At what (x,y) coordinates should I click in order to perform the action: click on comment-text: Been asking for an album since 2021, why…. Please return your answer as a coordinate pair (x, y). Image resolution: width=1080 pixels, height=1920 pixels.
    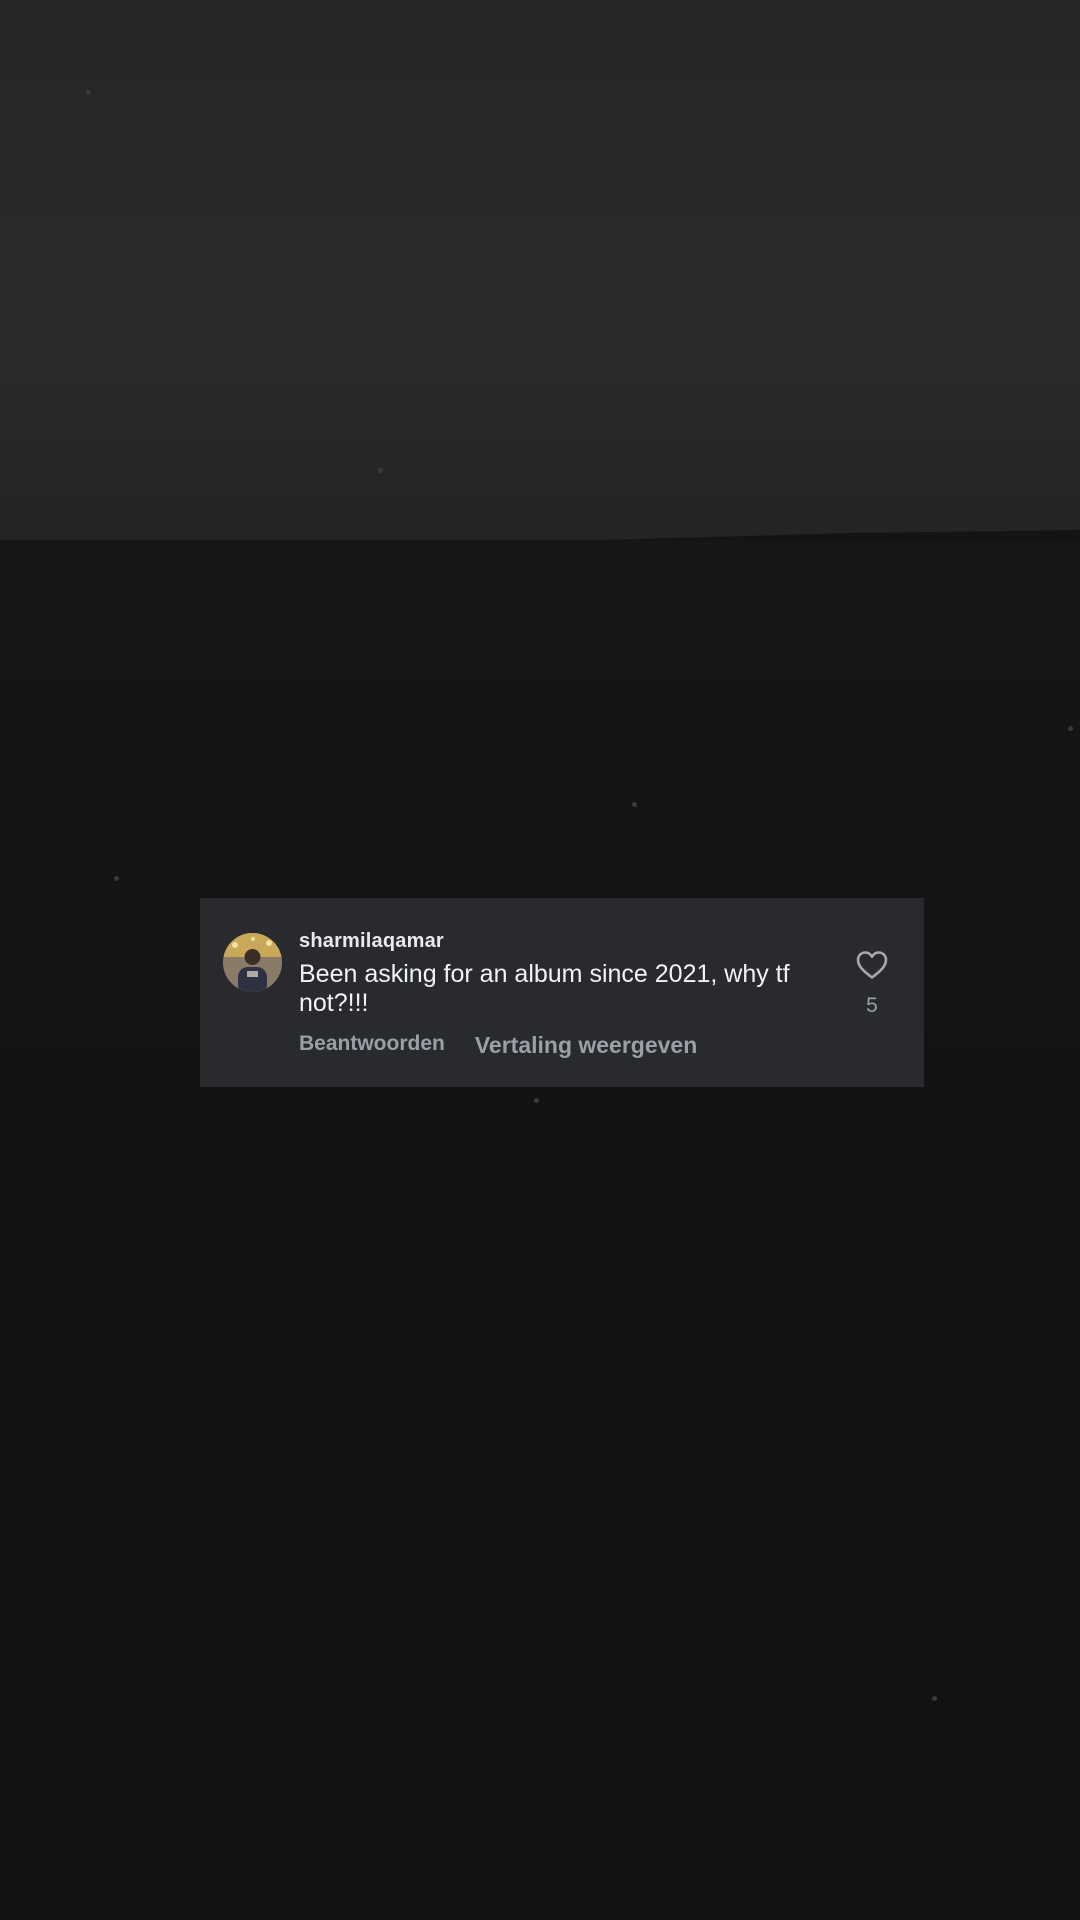
    Looking at the image, I should click on (544, 988).